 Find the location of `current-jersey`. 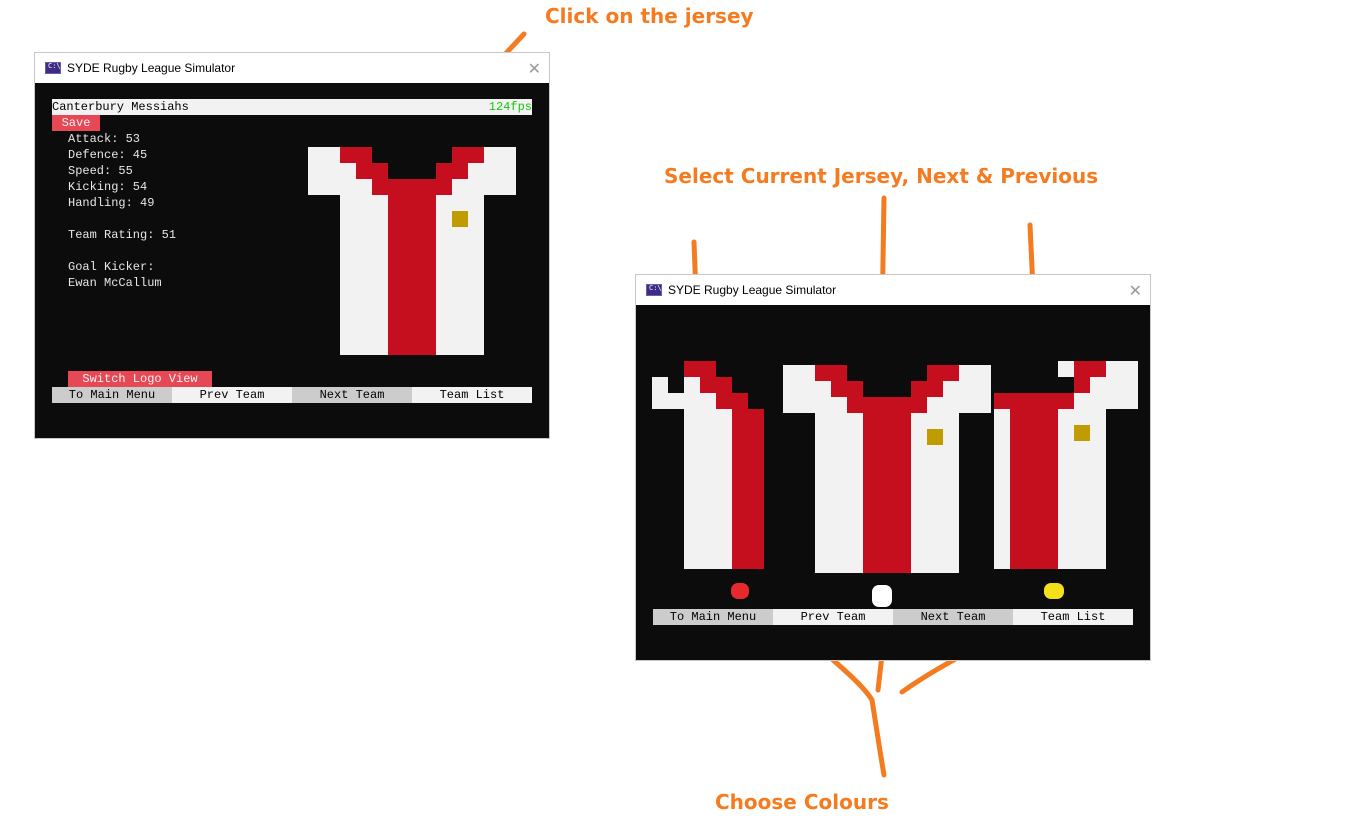

current-jersey is located at coordinates (887, 469).